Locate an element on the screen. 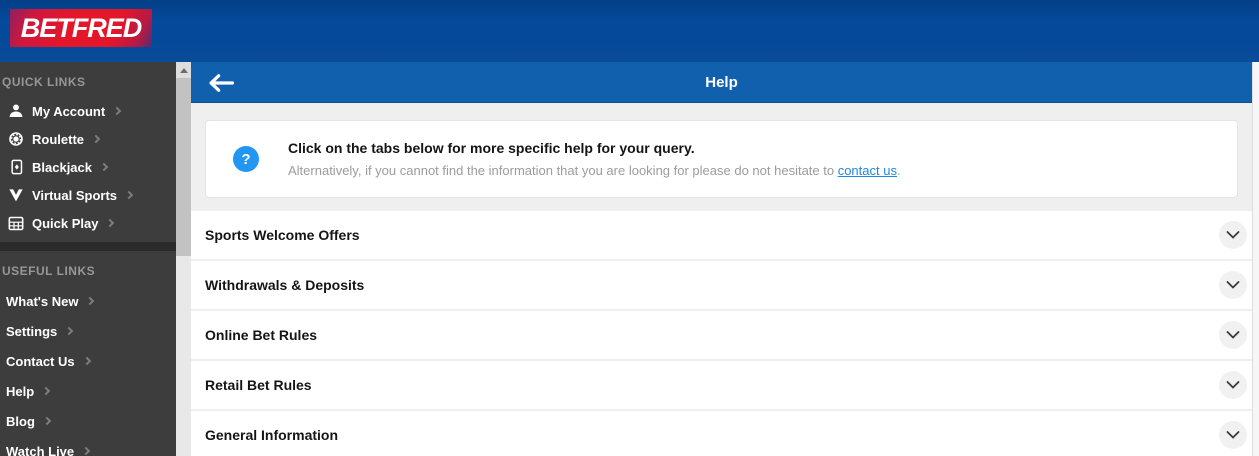 Image resolution: width=1259 pixels, height=456 pixels. quick-links-heading: QUICK LINKS is located at coordinates (44, 82).